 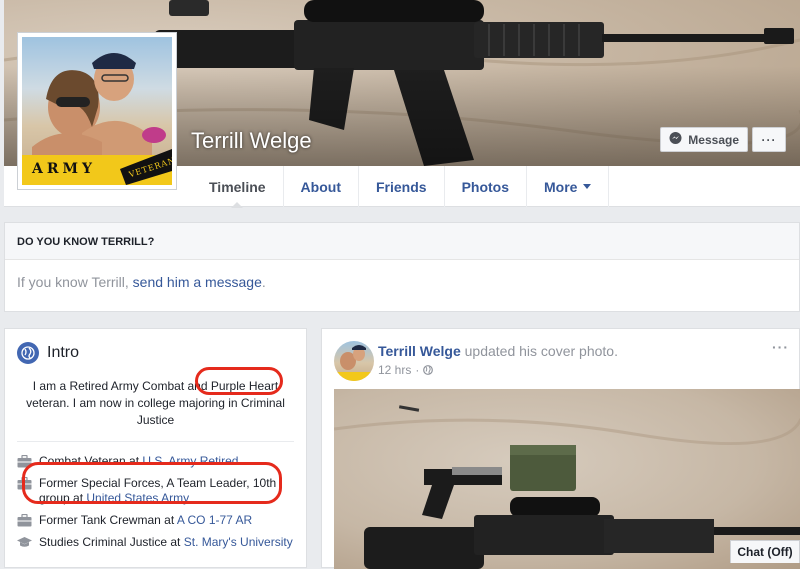 What do you see at coordinates (197, 282) in the screenshot?
I see `send-message-link: send him a message` at bounding box center [197, 282].